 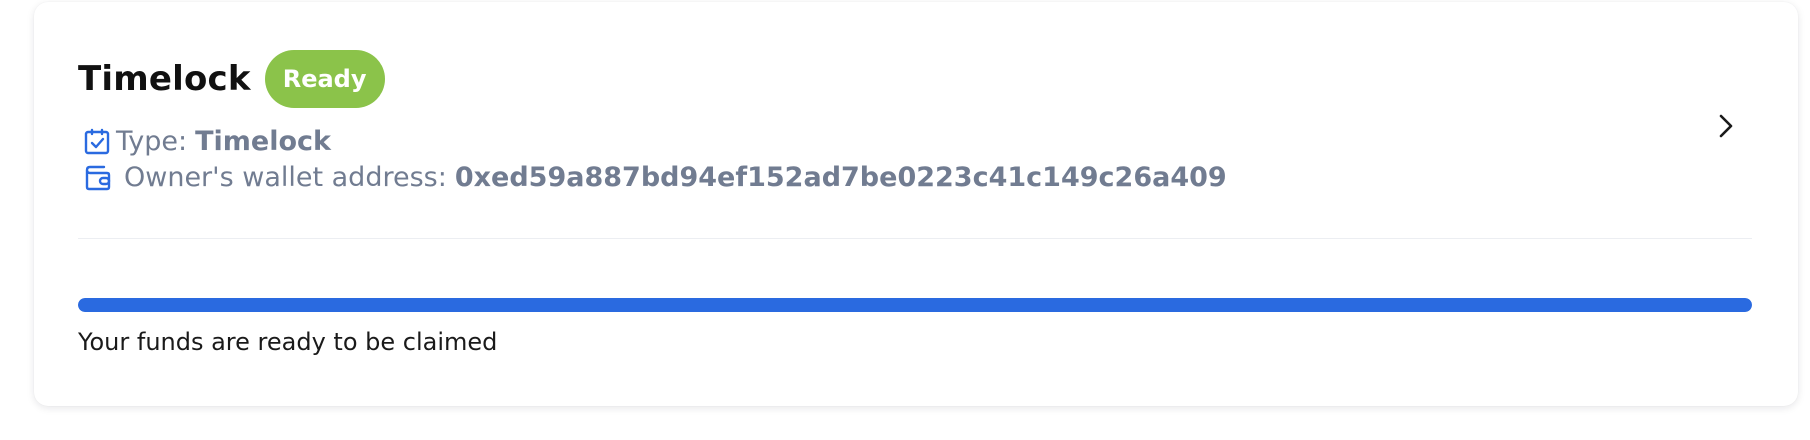 I want to click on card-title: Timelock, so click(x=164, y=79).